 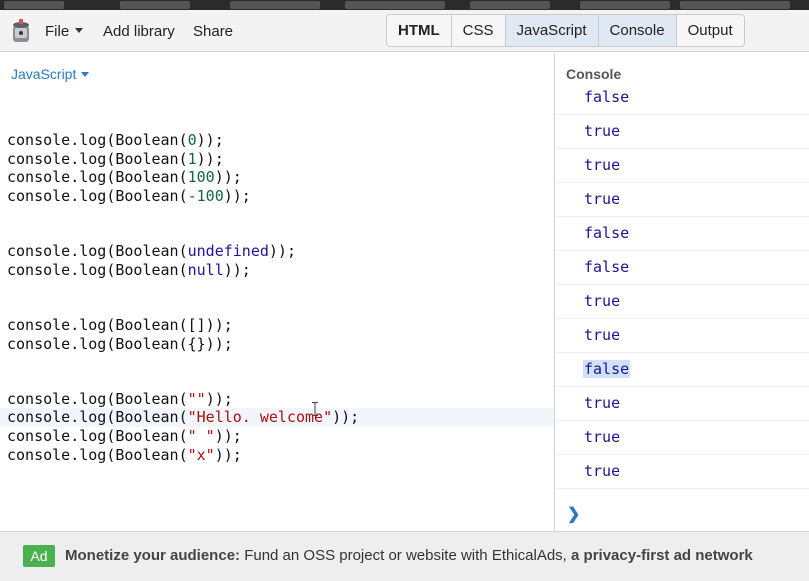 I want to click on code-line: console.log(Boolean(""));, so click(x=120, y=399).